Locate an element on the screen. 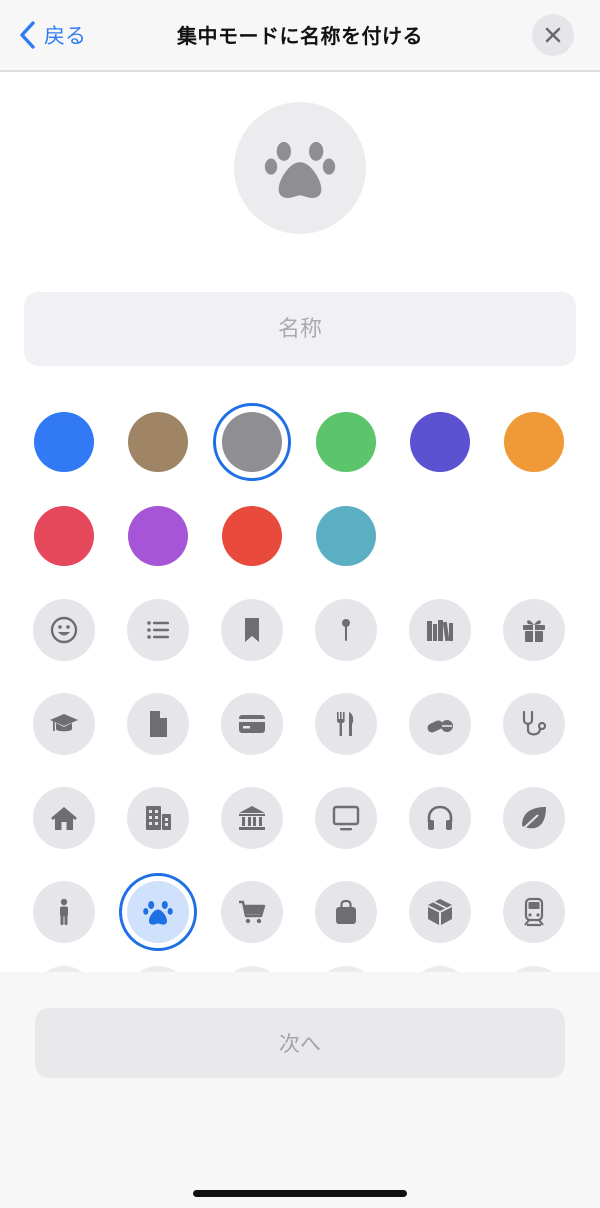 The height and width of the screenshot is (1208, 600). next-button: 次へ is located at coordinates (300, 1043).